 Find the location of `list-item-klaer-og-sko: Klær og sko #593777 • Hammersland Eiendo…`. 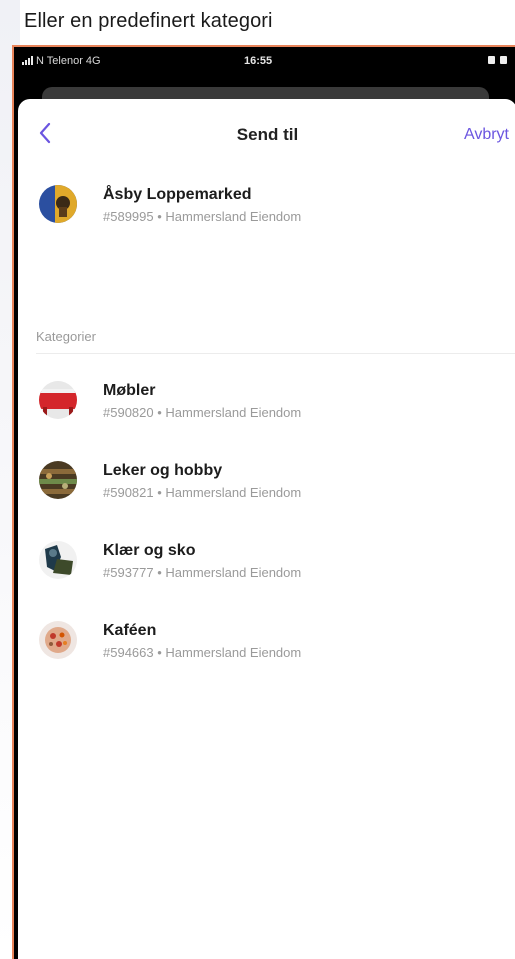

list-item-klaer-og-sko: Klær og sko #593777 • Hammersland Eiendo… is located at coordinates (266, 563).